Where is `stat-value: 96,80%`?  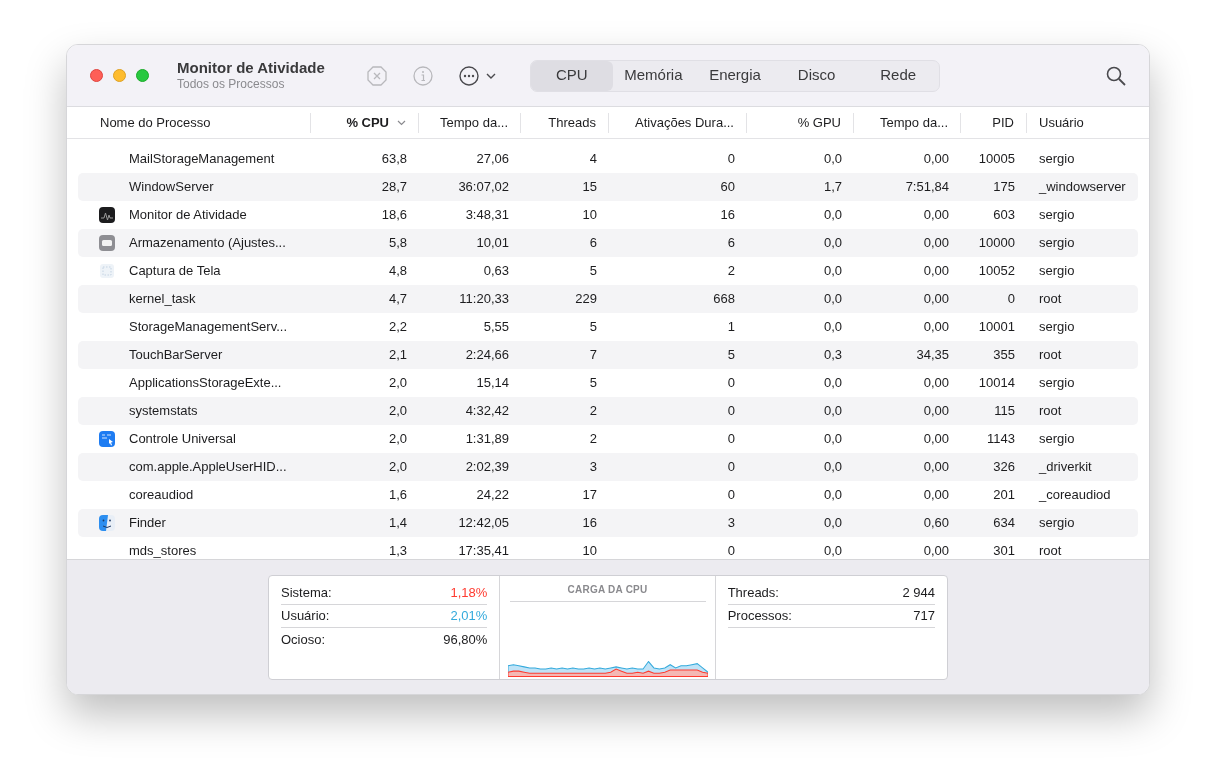
stat-value: 96,80% is located at coordinates (465, 639).